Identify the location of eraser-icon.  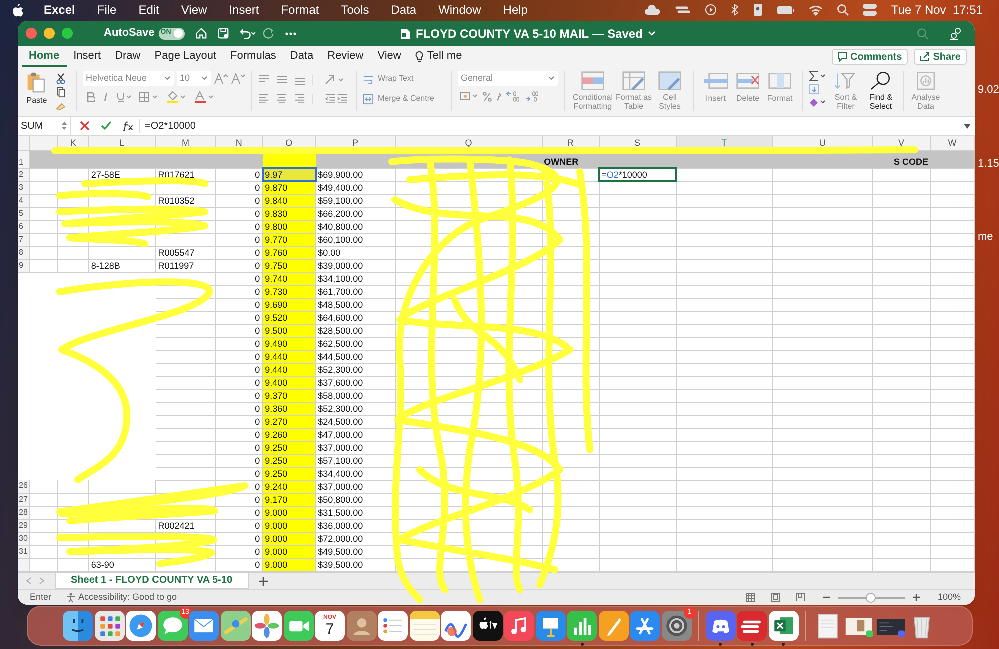
(818, 102).